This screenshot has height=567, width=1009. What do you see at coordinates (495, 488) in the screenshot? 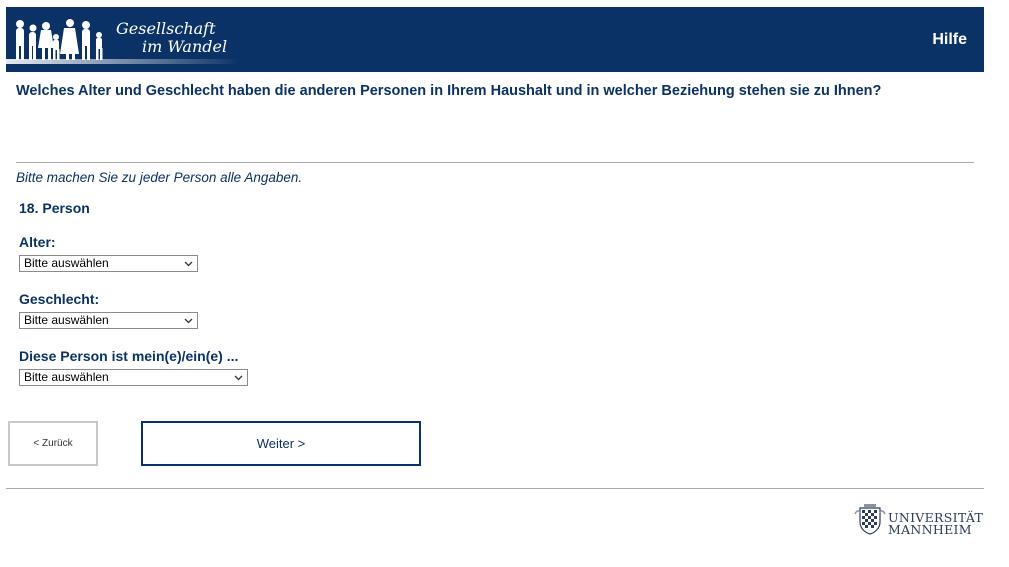
I see `footer-divider` at bounding box center [495, 488].